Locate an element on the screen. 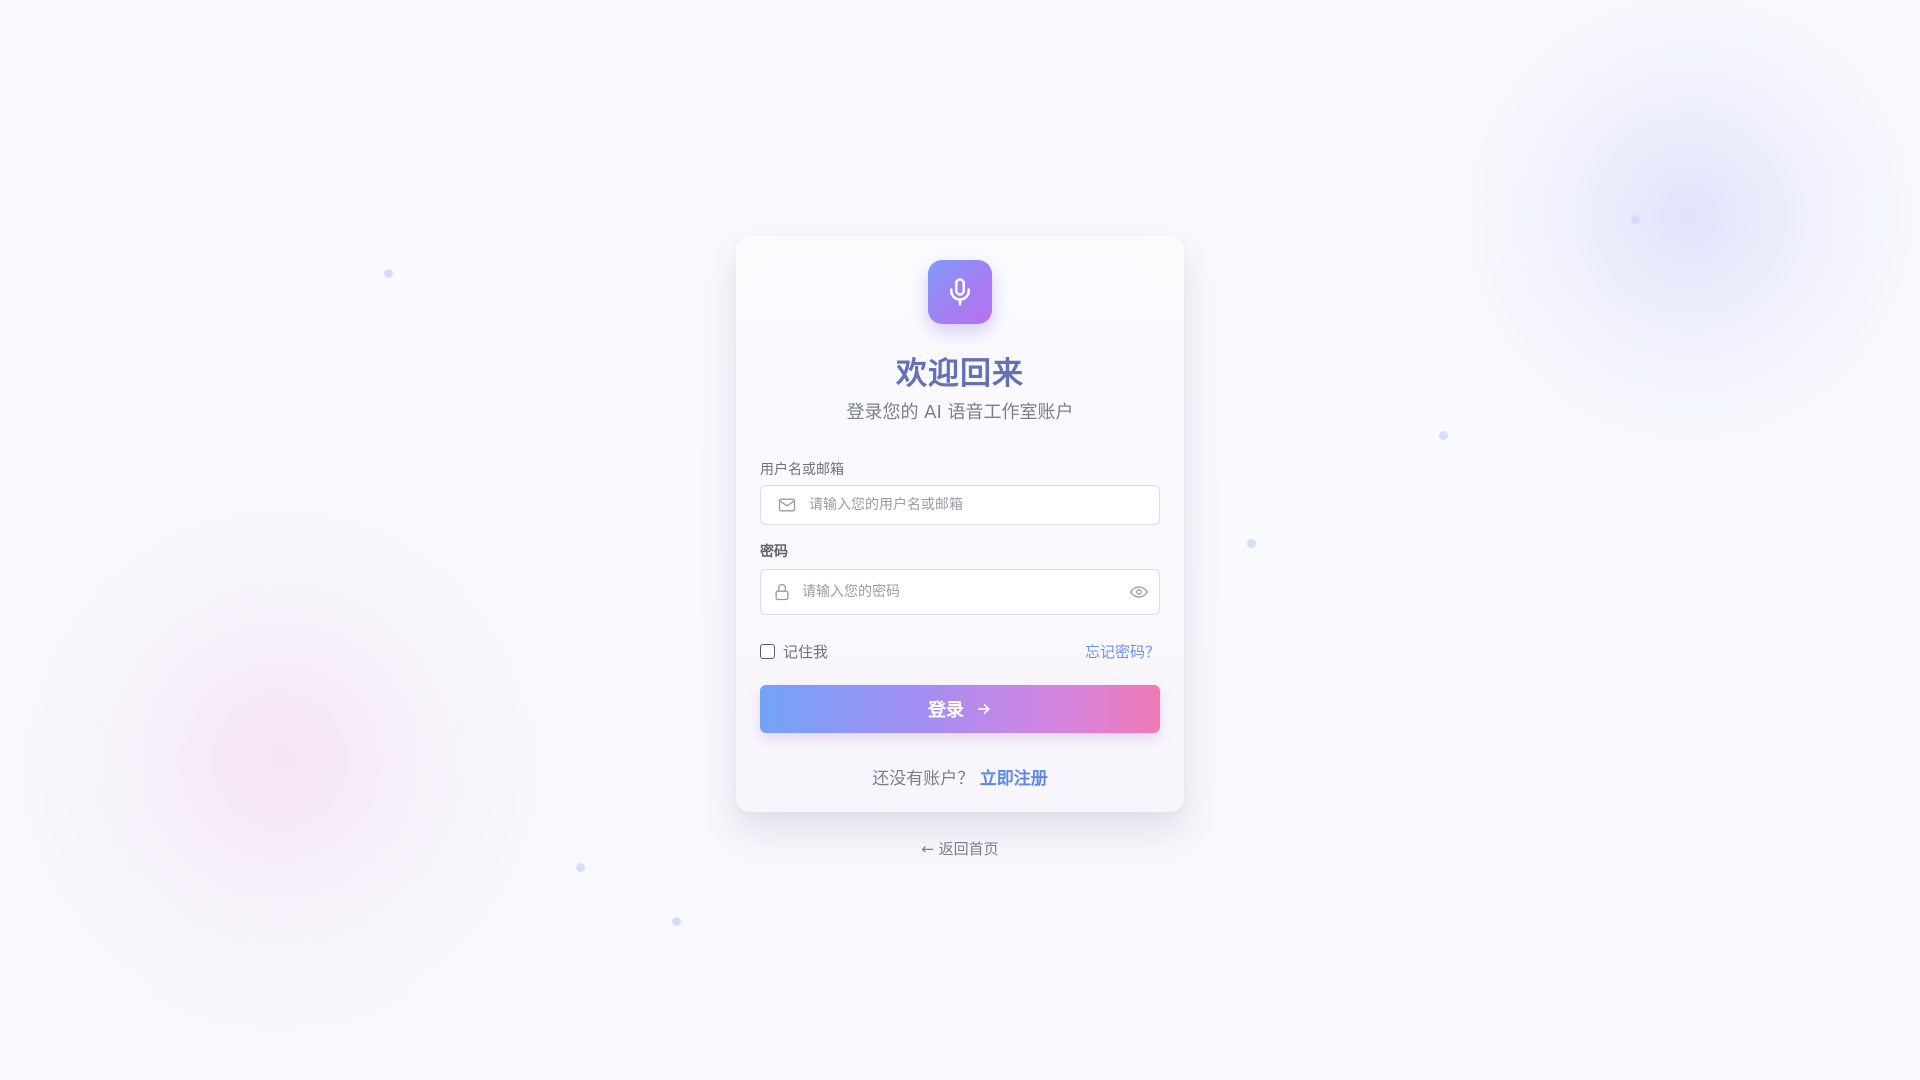 The height and width of the screenshot is (1080, 1920). page-title: 欢迎回来 is located at coordinates (960, 374).